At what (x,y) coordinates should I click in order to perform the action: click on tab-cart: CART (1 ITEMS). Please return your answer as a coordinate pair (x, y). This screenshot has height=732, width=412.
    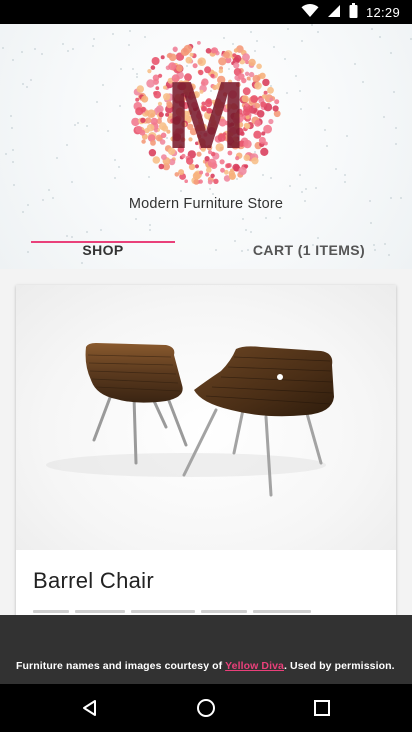
    Looking at the image, I should click on (309, 250).